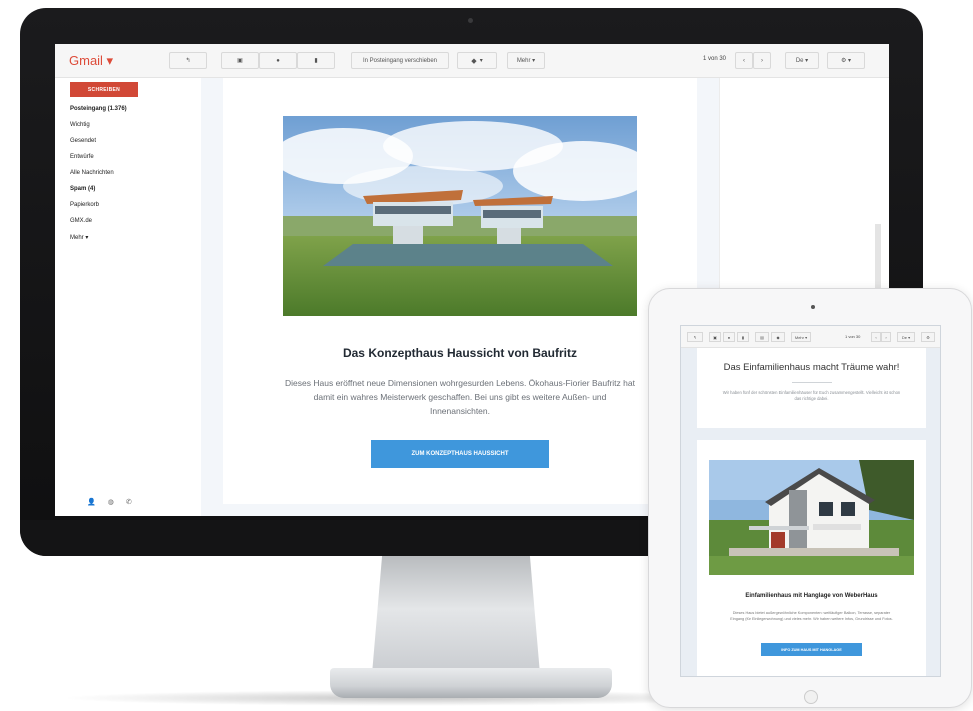  Describe the element at coordinates (104, 89) in the screenshot. I see `compose-button: SCHREIBEN` at that location.